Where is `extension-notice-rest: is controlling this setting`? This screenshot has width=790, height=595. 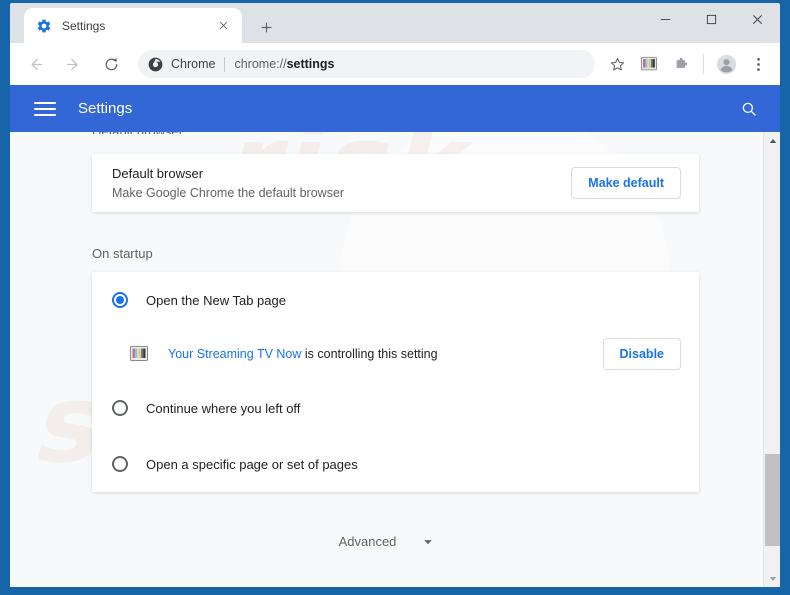 extension-notice-rest: is controlling this setting is located at coordinates (369, 354).